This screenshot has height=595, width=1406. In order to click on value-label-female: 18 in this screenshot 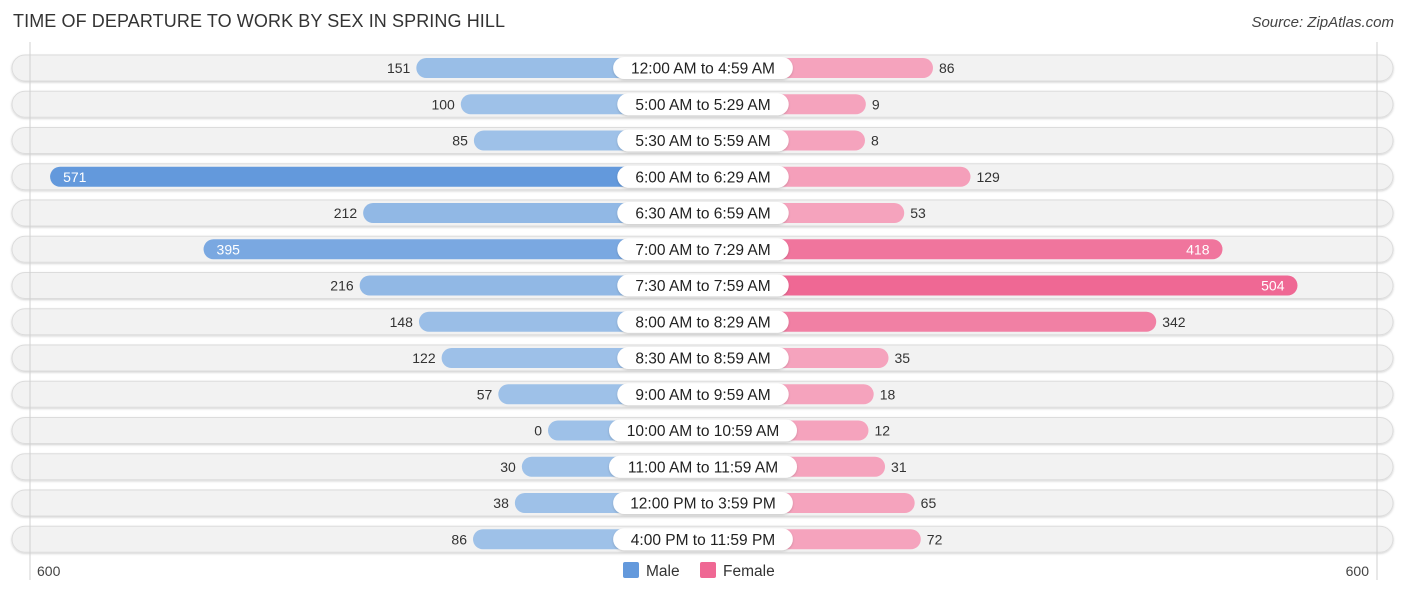, I will do `click(888, 394)`.